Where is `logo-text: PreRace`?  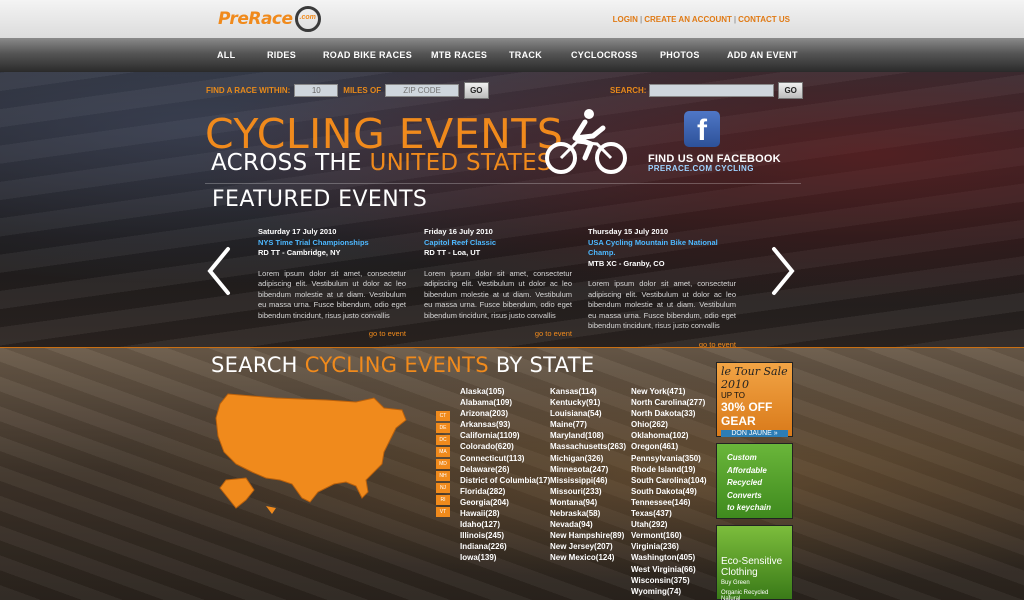
logo-text: PreRace is located at coordinates (255, 19).